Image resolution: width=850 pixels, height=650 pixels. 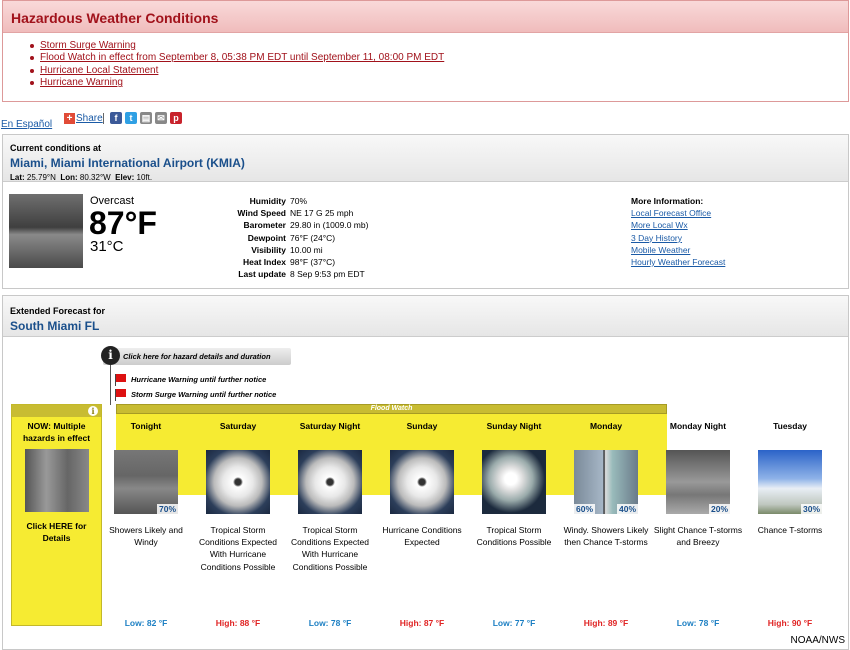 I want to click on detail-value: 29.80 in (1009.0 mb), so click(x=329, y=225).